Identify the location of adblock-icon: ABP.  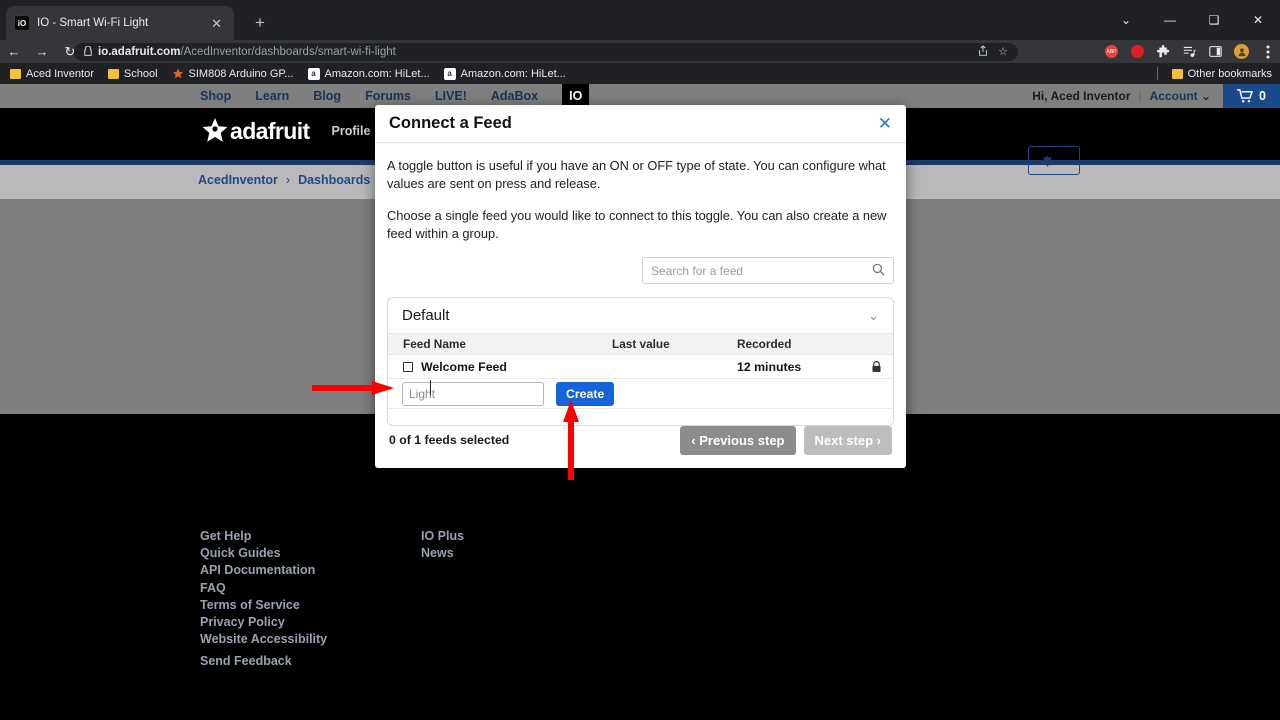
(1111, 51).